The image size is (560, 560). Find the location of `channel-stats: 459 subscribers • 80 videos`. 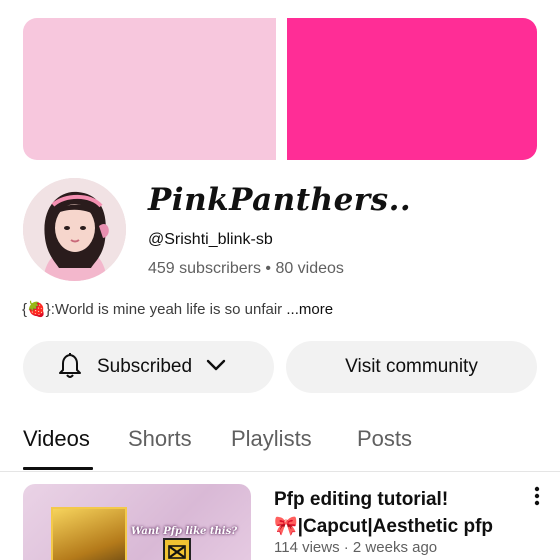

channel-stats: 459 subscribers • 80 videos is located at coordinates (246, 268).